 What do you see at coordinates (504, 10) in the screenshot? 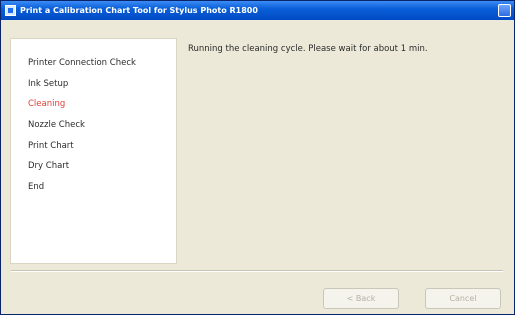
I see `close-button` at bounding box center [504, 10].